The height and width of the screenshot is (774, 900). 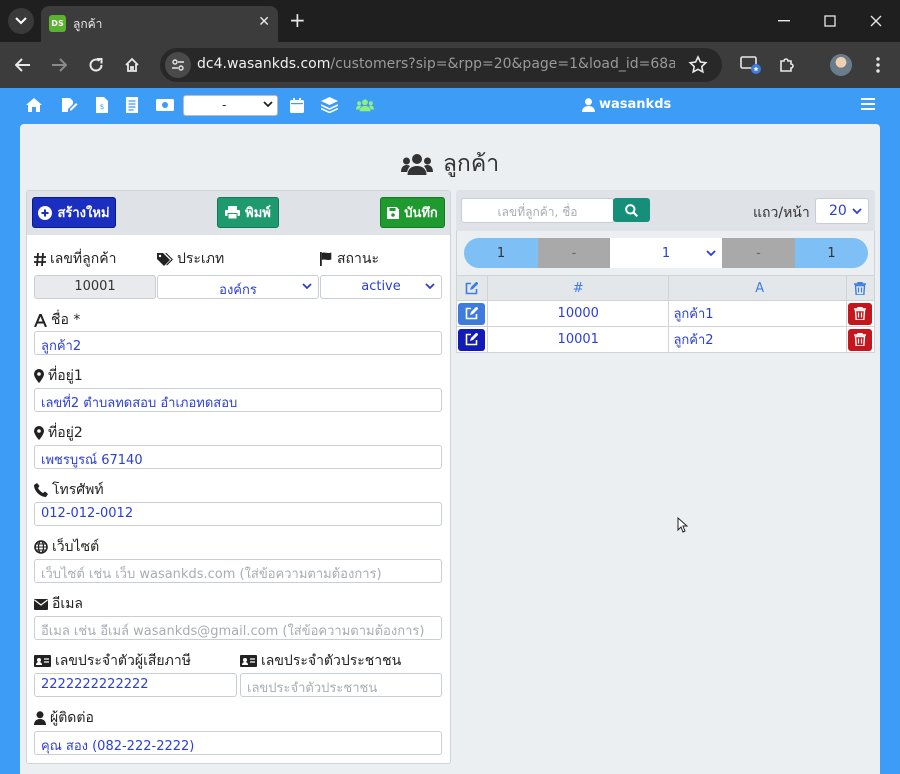 I want to click on browser-menu-button, so click(x=878, y=65).